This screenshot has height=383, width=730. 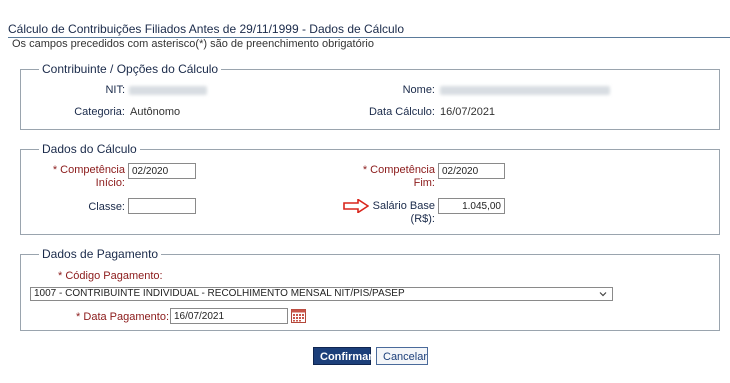 I want to click on pagamento-legend: Dados de Pagamento, so click(x=100, y=254).